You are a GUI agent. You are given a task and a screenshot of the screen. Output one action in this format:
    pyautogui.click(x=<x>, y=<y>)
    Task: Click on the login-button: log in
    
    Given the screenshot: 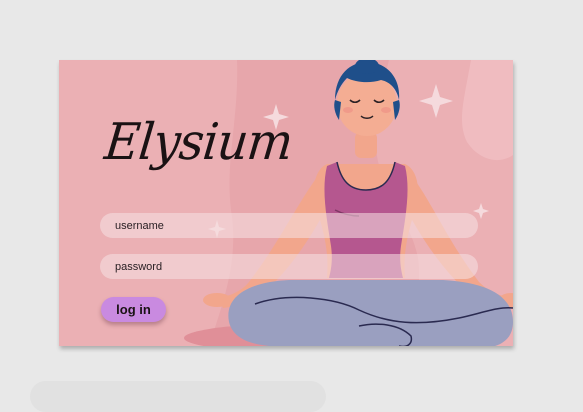 What is the action you would take?
    pyautogui.click(x=133, y=309)
    